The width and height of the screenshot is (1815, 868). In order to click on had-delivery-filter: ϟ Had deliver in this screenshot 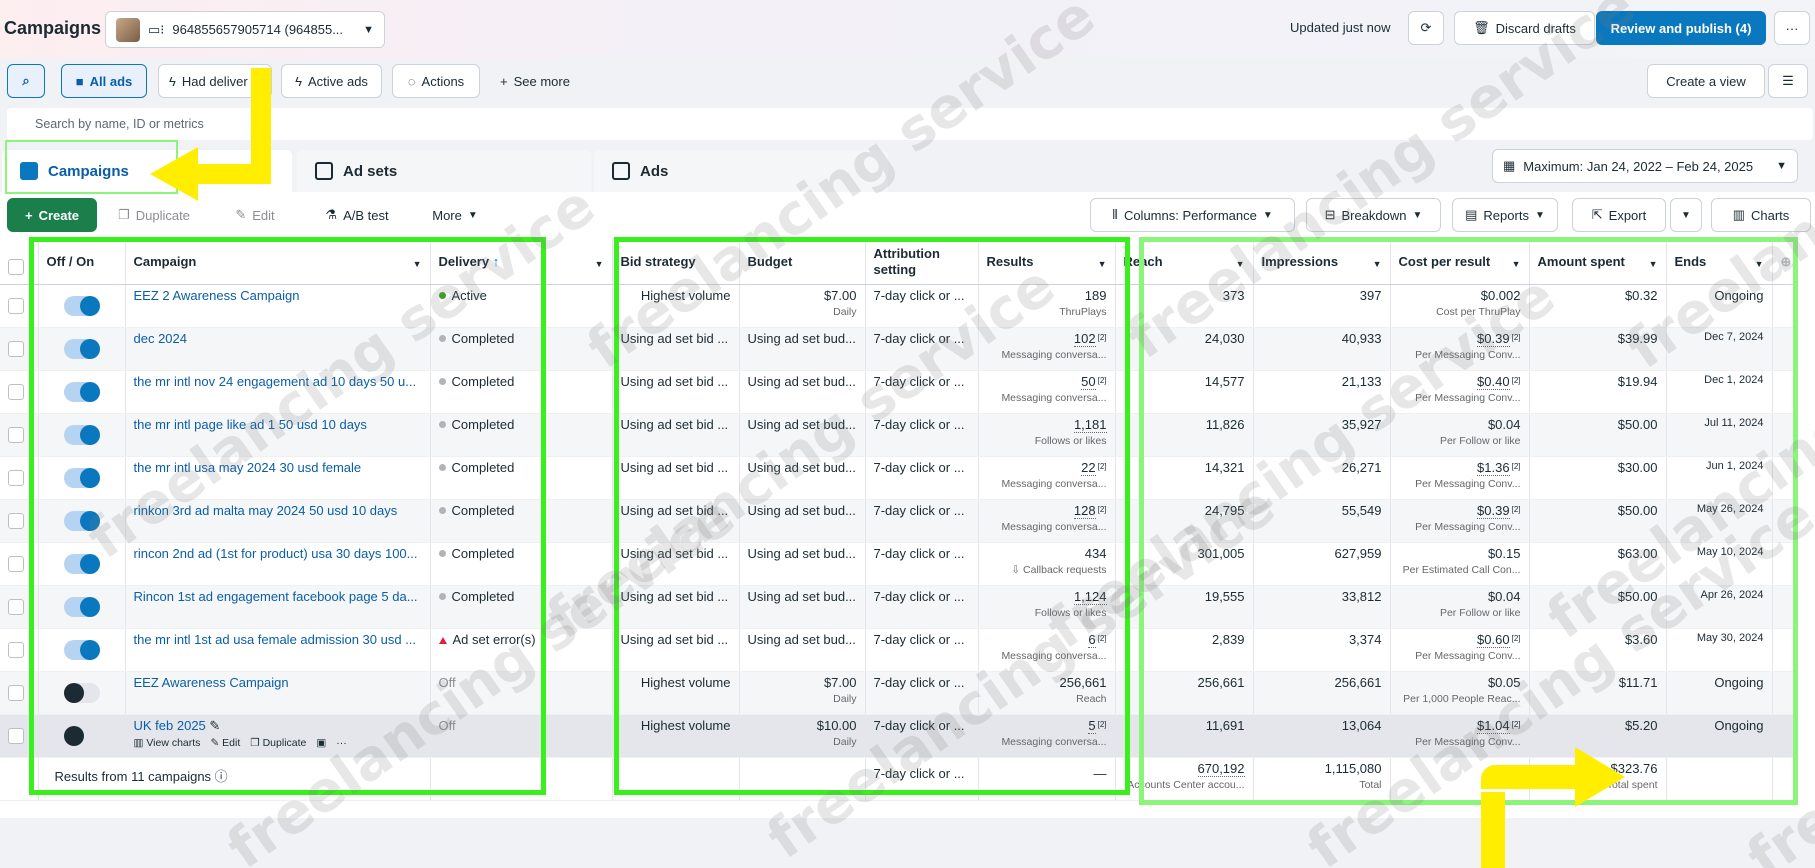, I will do `click(215, 81)`.